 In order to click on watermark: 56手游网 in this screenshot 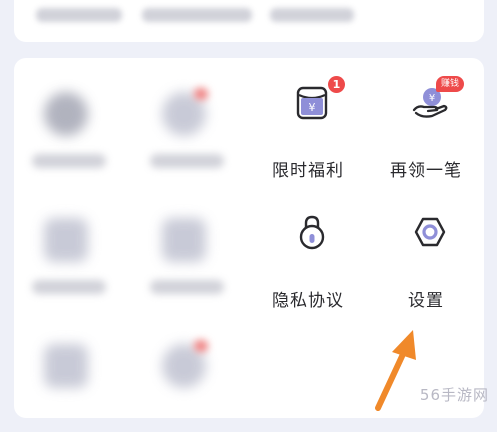, I will do `click(454, 395)`.